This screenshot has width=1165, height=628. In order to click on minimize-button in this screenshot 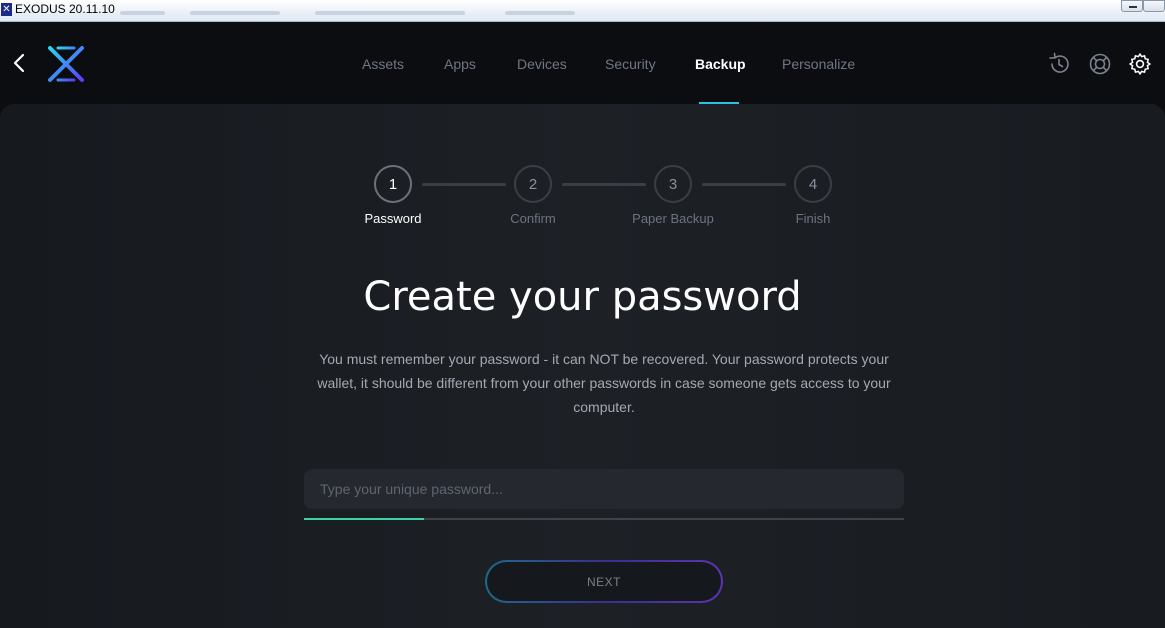, I will do `click(1132, 6)`.